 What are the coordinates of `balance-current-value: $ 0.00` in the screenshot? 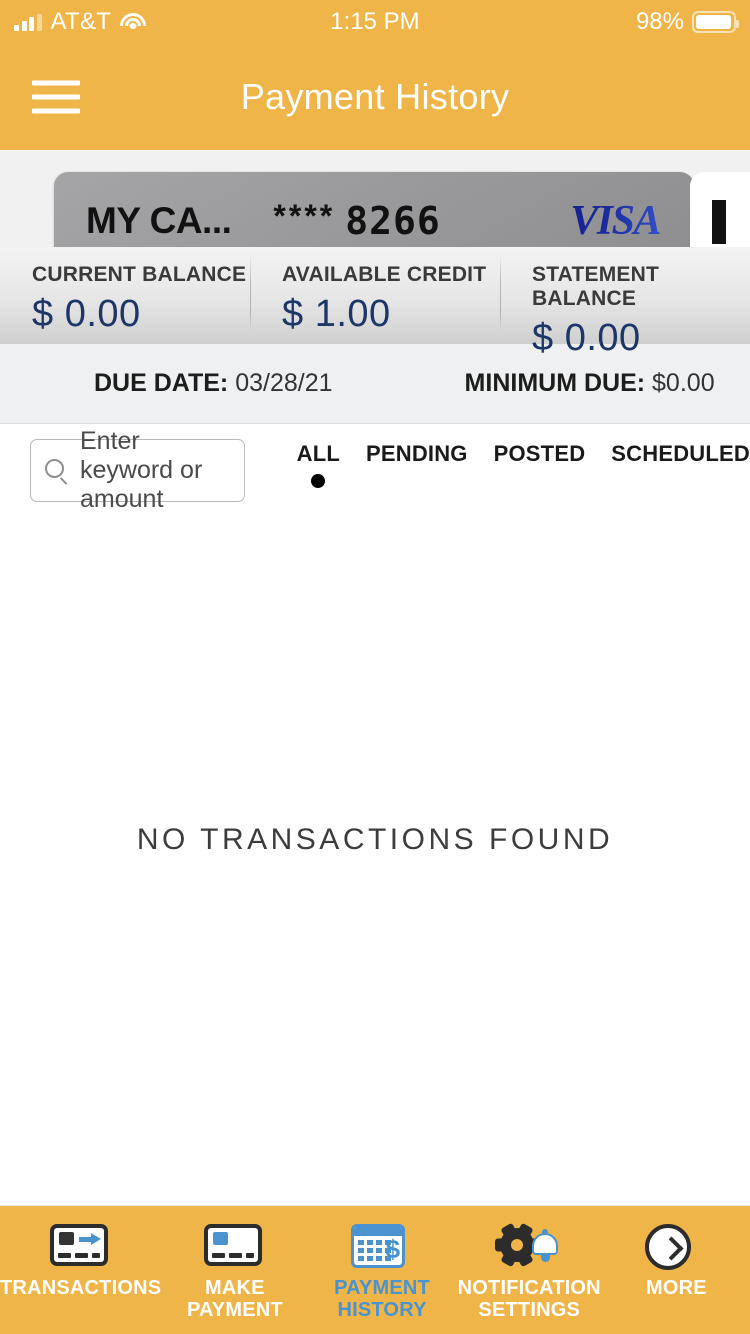 It's located at (86, 314).